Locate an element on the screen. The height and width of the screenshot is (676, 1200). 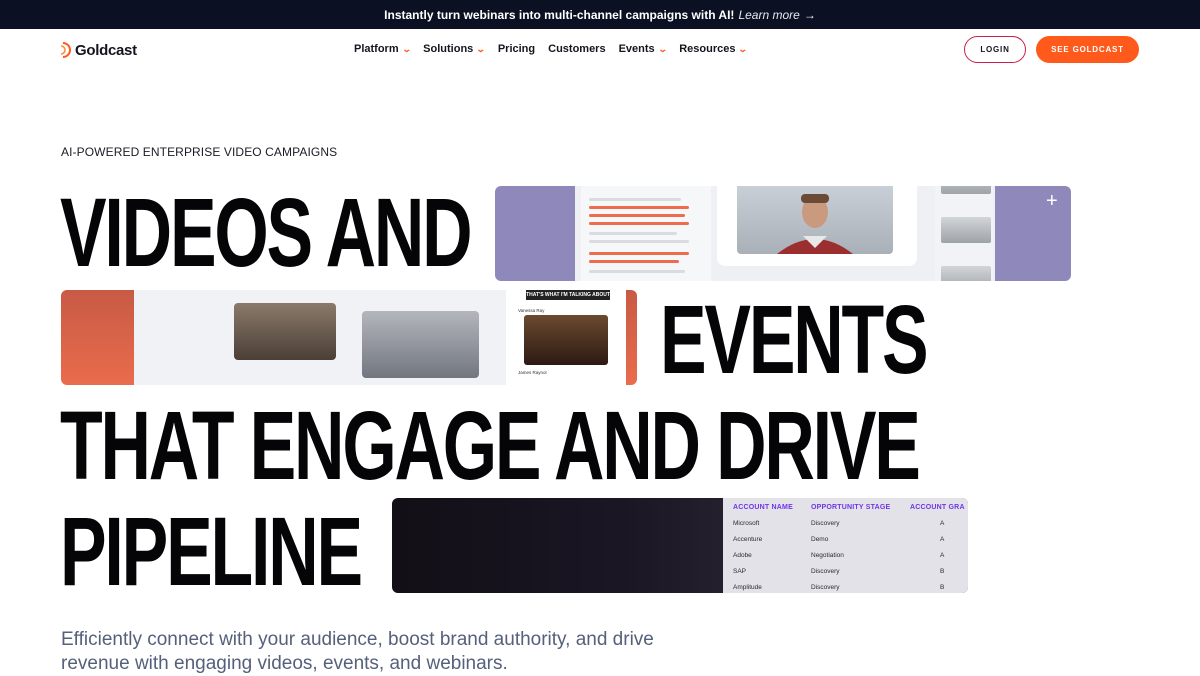
nav-label: Customers is located at coordinates (577, 49).